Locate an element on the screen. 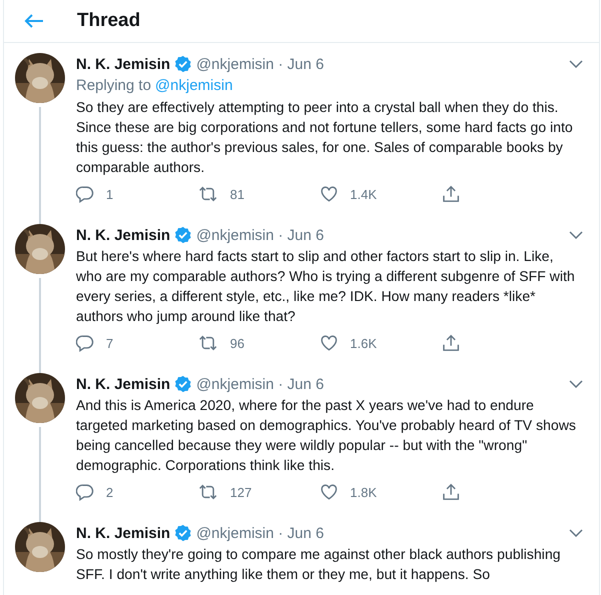  tweet-text: And this is America 2020, where for the past X years we've had to endure targeted marketing based on demographics. You've probably heard of TV shows being cancelled because they were wildly popular -- but with the "wrong" demographic. Corporations think like this. is located at coordinates (326, 435).